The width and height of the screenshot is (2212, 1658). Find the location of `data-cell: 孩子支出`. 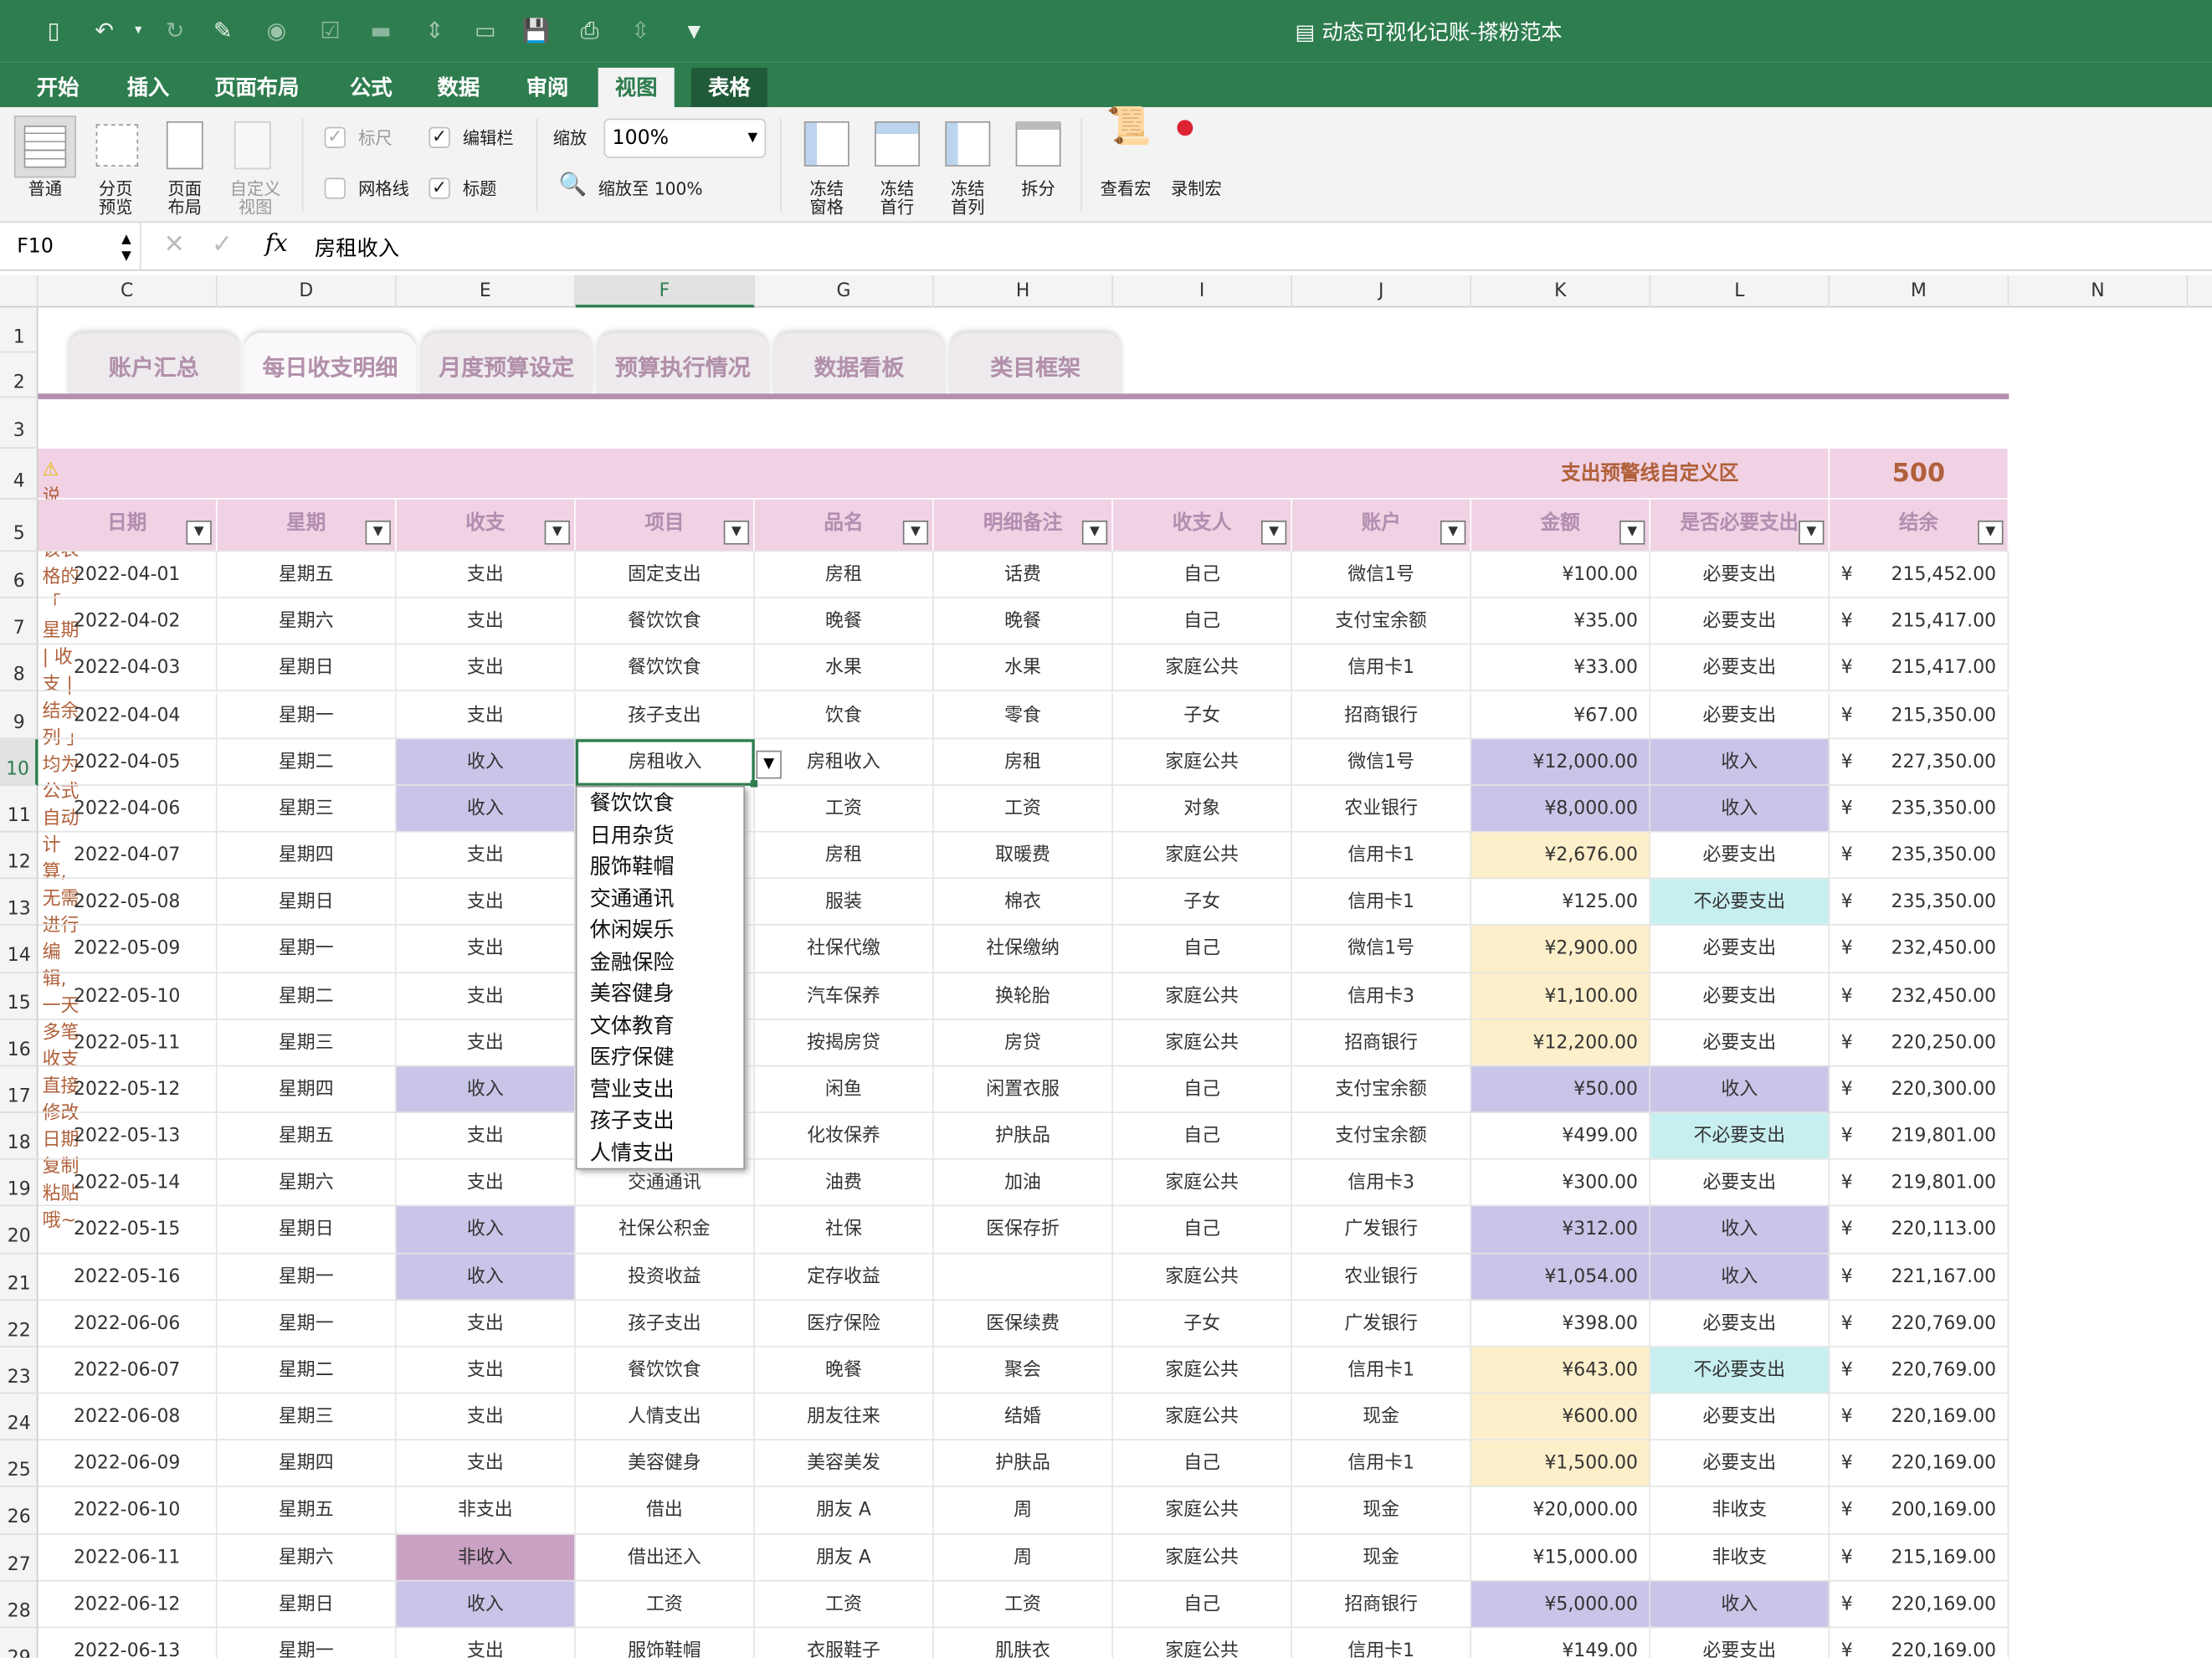

data-cell: 孩子支出 is located at coordinates (665, 715).